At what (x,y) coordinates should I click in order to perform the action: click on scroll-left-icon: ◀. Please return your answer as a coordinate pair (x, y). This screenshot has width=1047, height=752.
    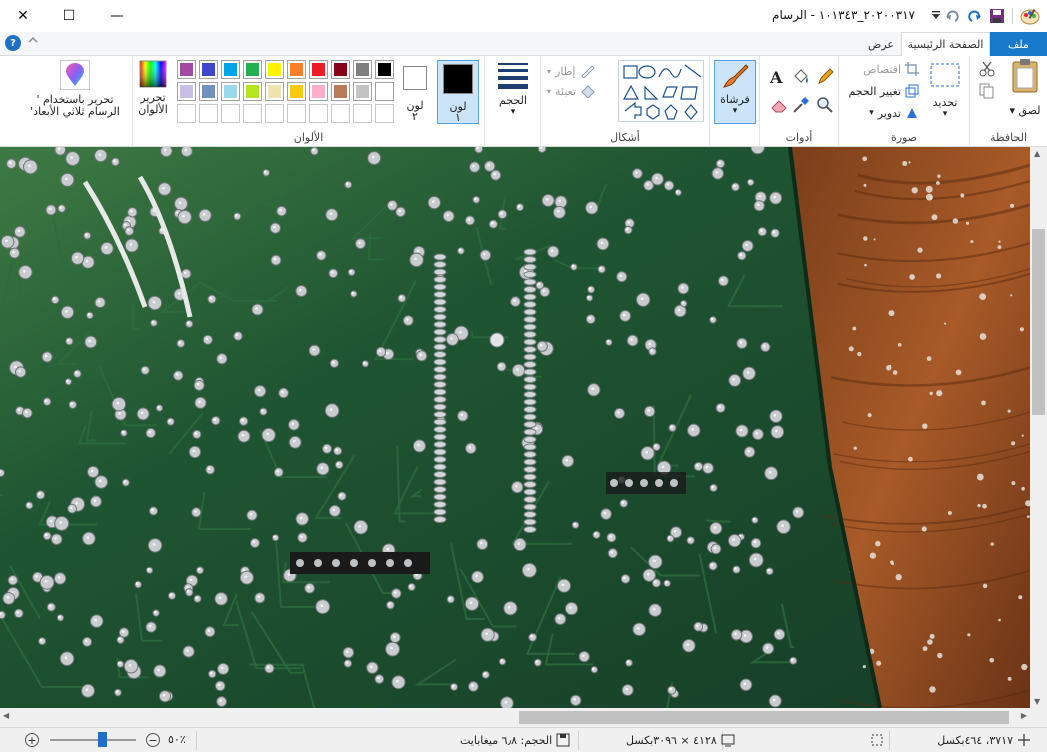
    Looking at the image, I should click on (6, 715).